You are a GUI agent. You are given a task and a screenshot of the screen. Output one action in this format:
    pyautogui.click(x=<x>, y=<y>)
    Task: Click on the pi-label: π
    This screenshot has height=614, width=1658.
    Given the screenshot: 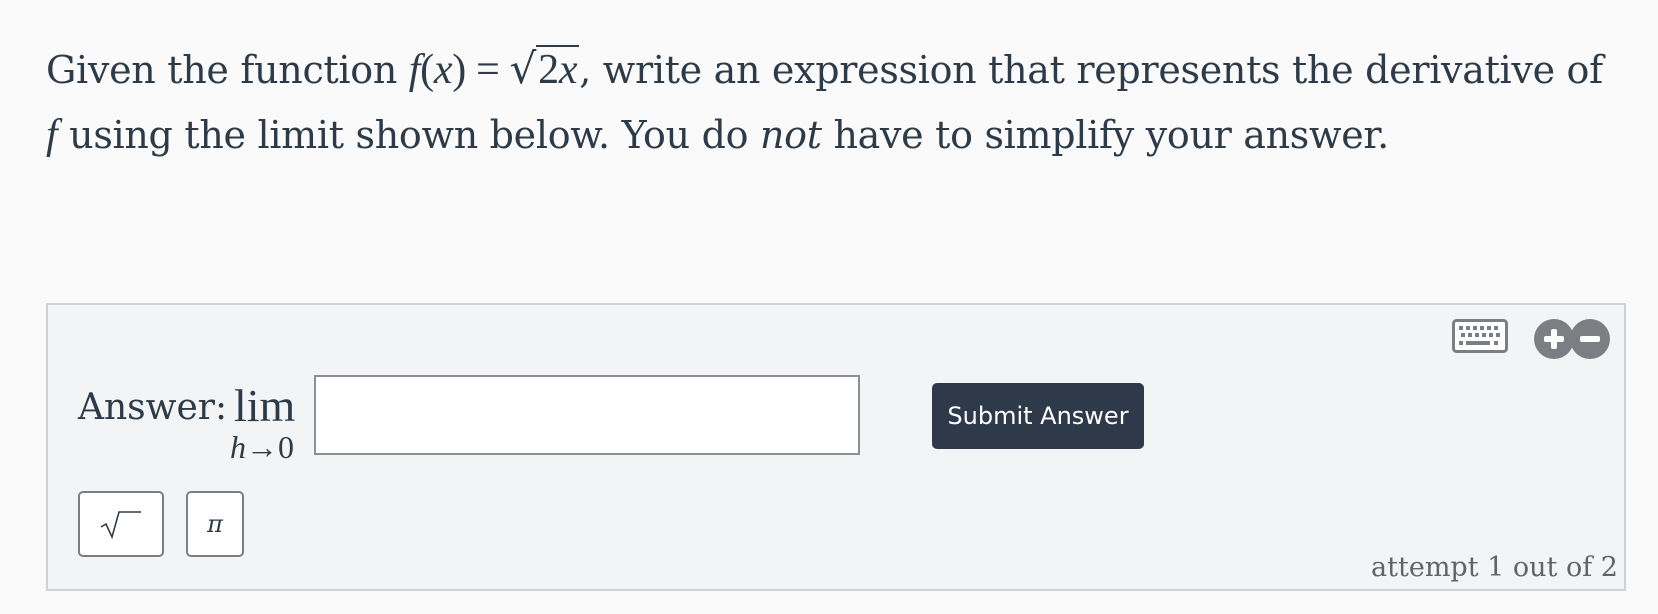 What is the action you would take?
    pyautogui.click(x=215, y=524)
    